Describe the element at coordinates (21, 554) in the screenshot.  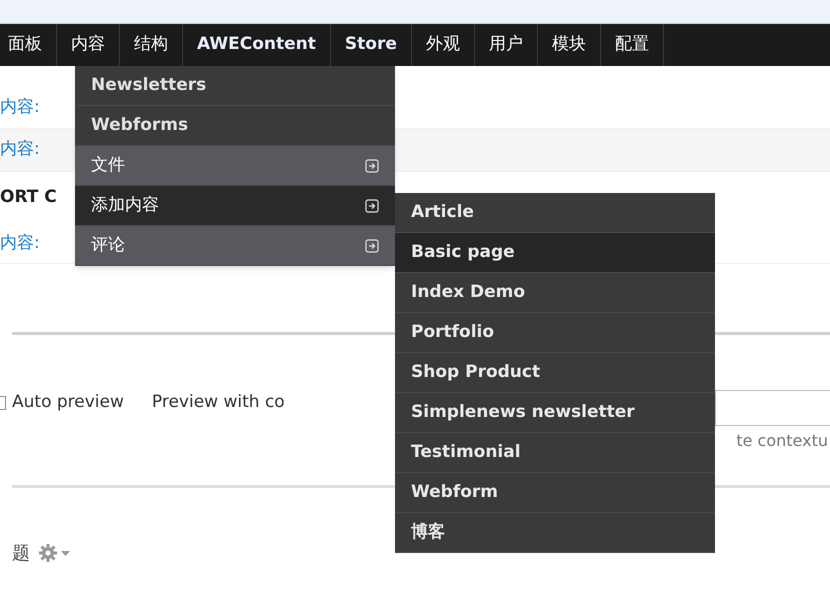
I see `section-heading: 题` at that location.